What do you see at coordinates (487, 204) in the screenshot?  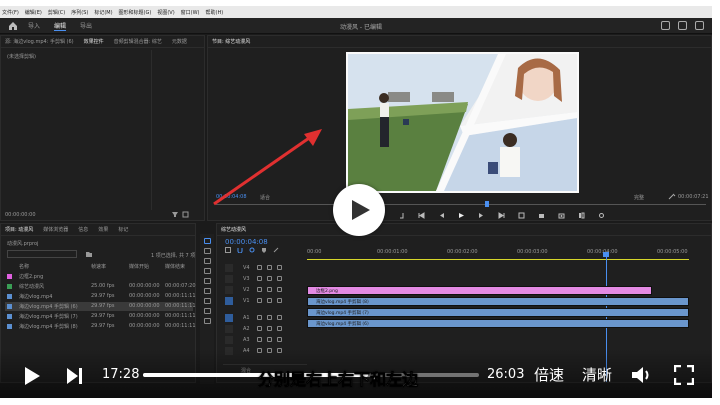 I see `playhead` at bounding box center [487, 204].